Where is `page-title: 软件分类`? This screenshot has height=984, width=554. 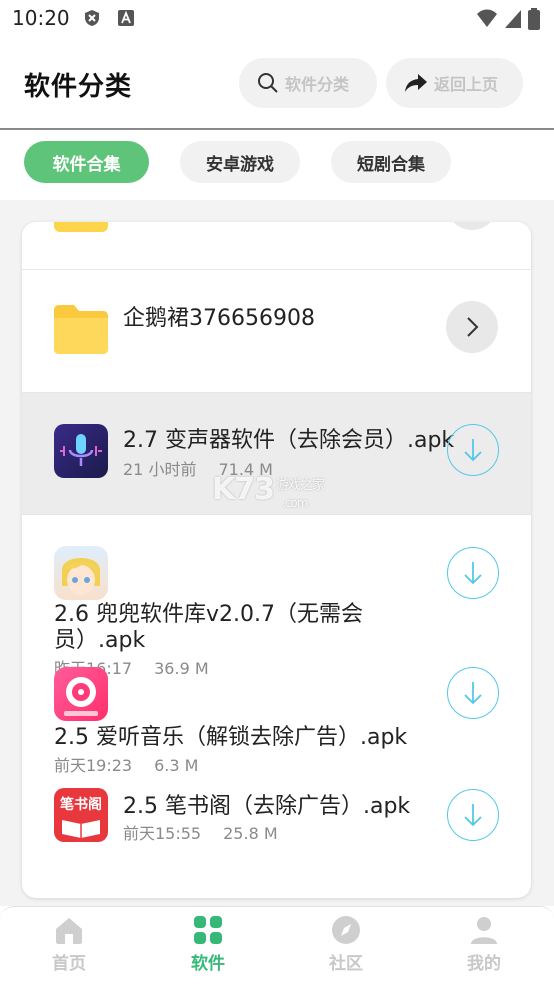 page-title: 软件分类 is located at coordinates (78, 87).